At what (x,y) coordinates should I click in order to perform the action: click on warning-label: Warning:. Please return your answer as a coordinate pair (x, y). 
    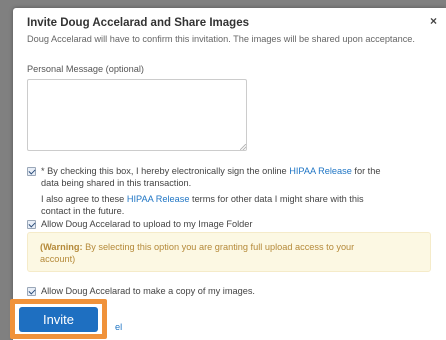
    Looking at the image, I should click on (63, 247).